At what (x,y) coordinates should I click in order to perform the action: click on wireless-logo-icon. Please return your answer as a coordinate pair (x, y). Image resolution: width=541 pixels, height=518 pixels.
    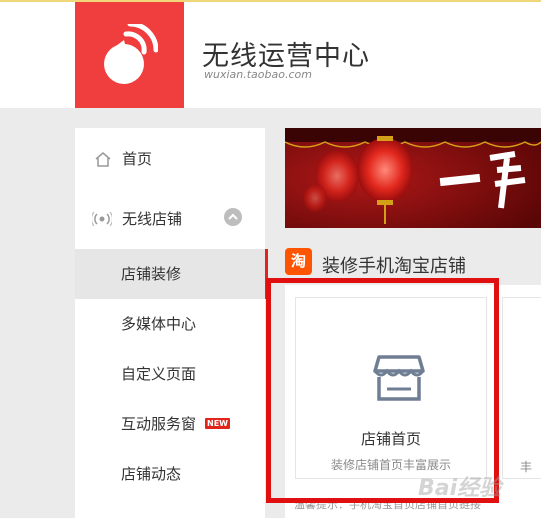
    Looking at the image, I should click on (131, 54).